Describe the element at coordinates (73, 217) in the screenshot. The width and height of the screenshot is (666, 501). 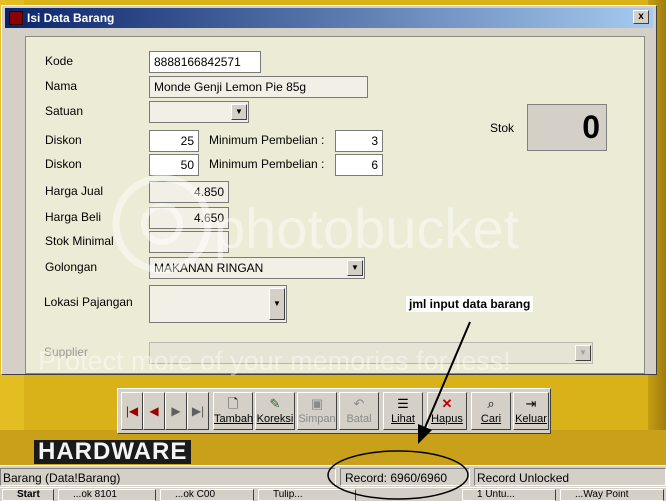
I see `harga-beli-label: Harga Beli` at that location.